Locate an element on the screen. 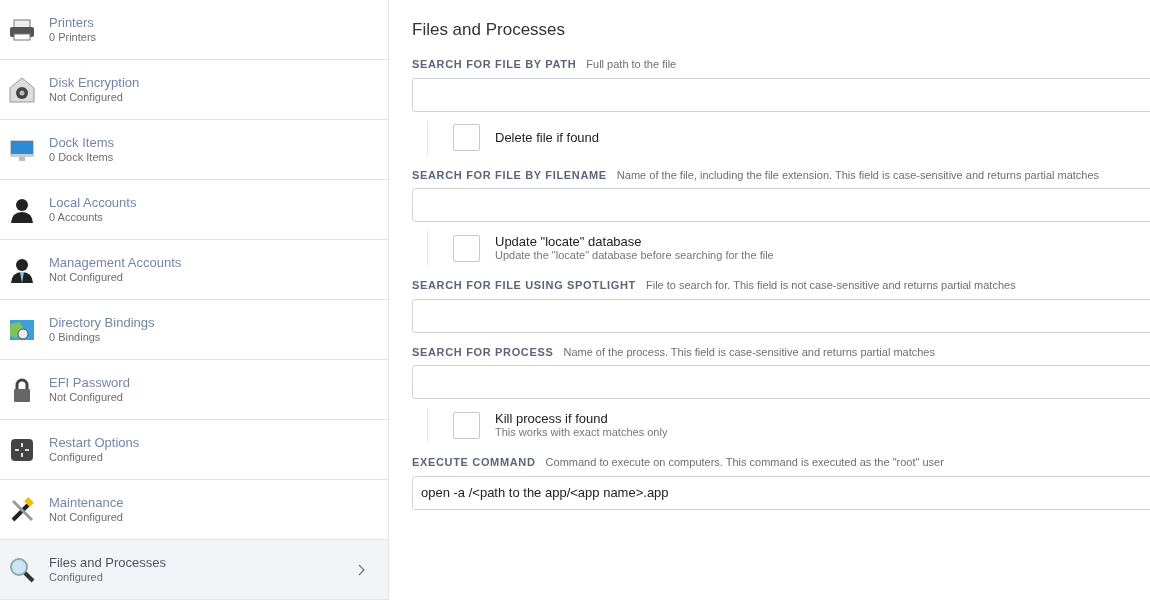  checkbox-description: This works with exact matches only is located at coordinates (581, 433).